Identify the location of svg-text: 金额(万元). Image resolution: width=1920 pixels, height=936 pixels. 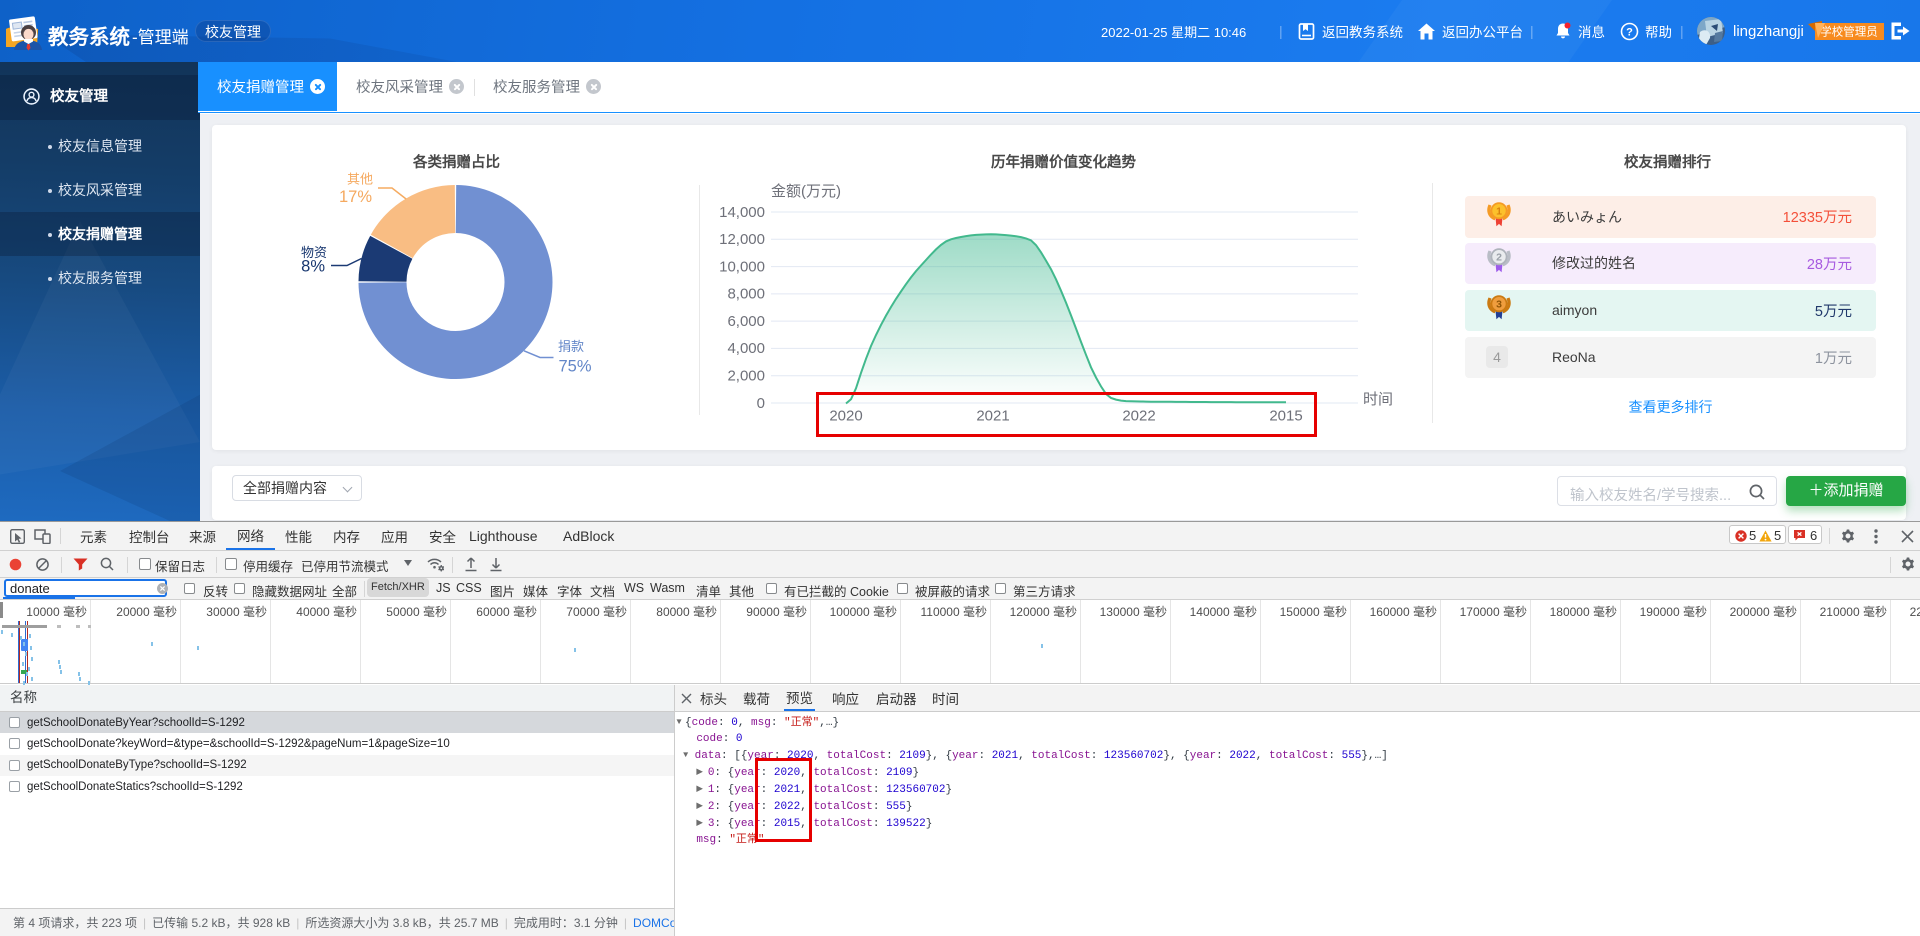
(806, 191).